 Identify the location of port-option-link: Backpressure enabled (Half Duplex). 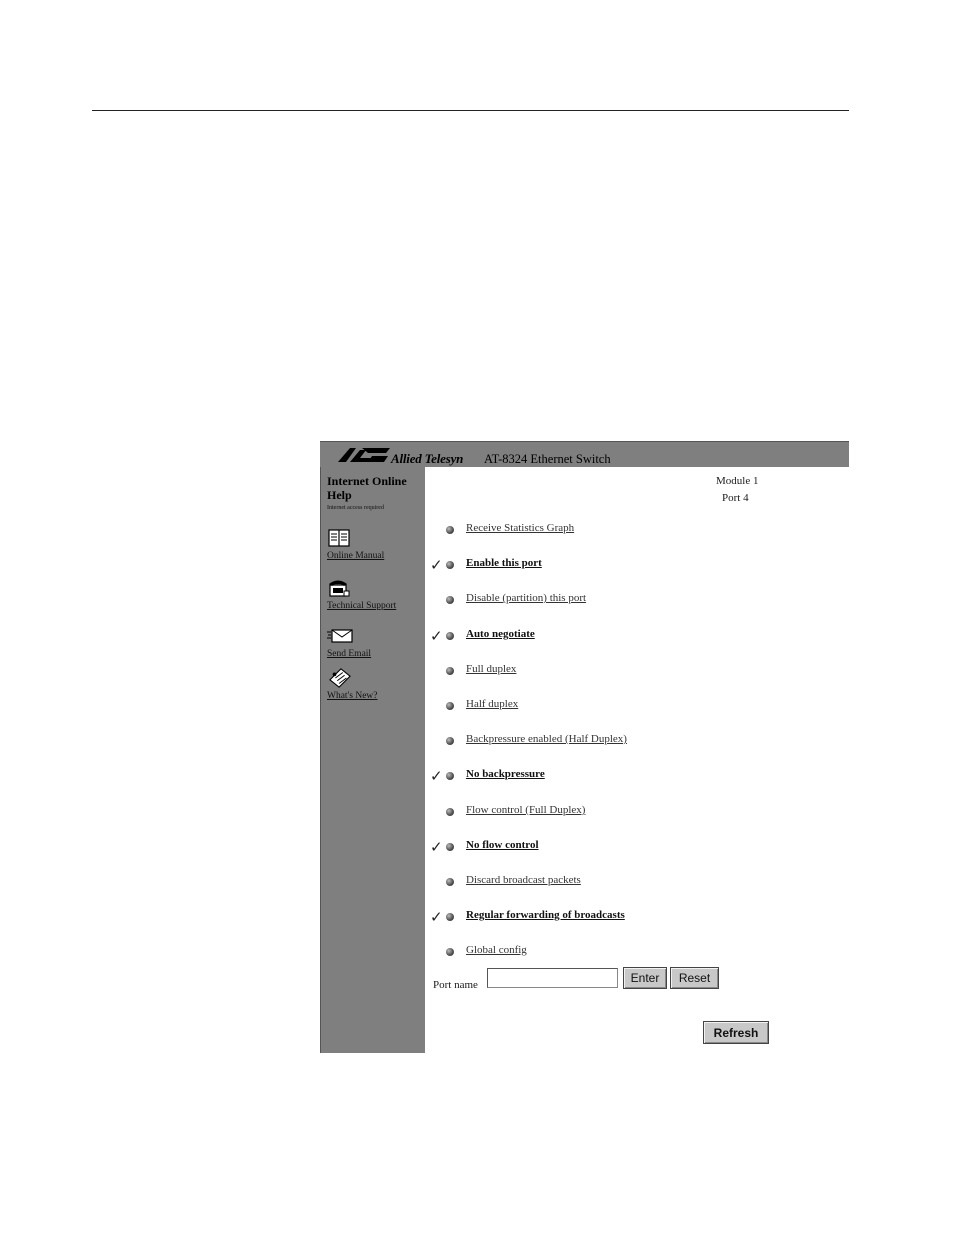
(546, 739).